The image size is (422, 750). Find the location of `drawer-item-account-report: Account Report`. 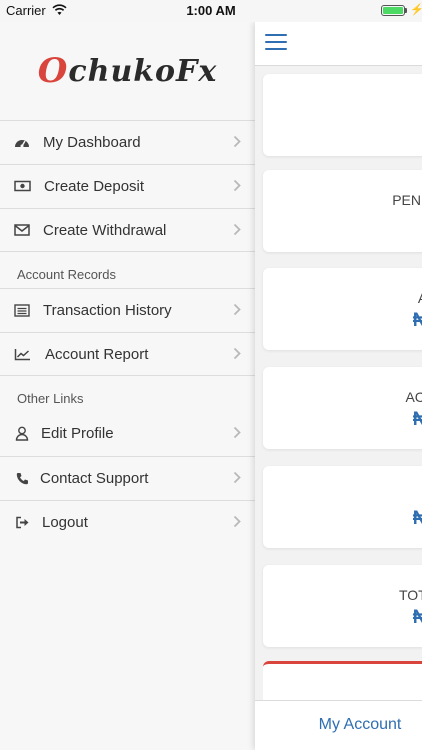

drawer-item-account-report: Account Report is located at coordinates (127, 353).